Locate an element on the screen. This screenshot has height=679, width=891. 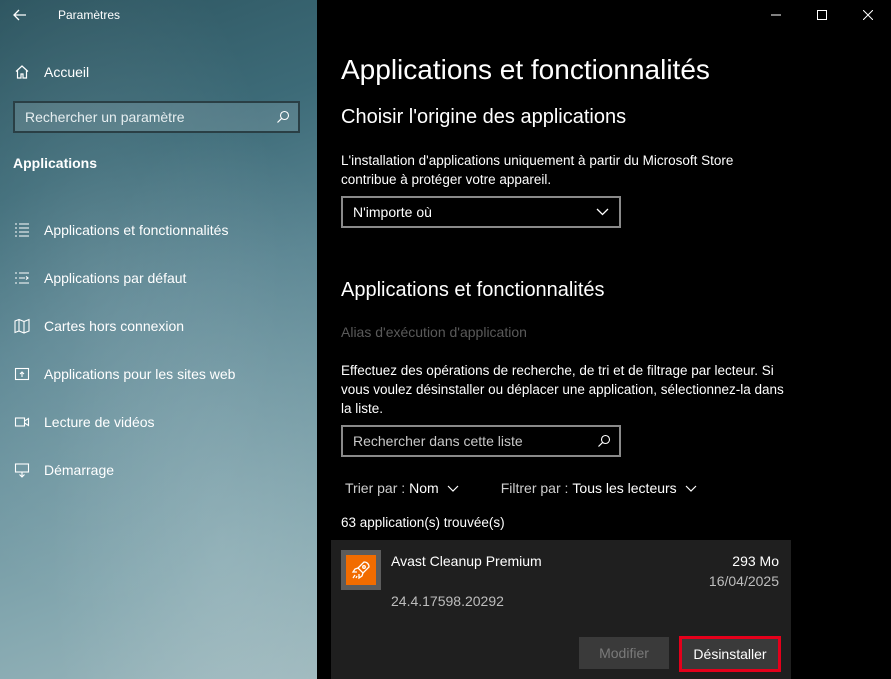
app-list-search-input: Rechercher dans cette liste is located at coordinates (481, 441).